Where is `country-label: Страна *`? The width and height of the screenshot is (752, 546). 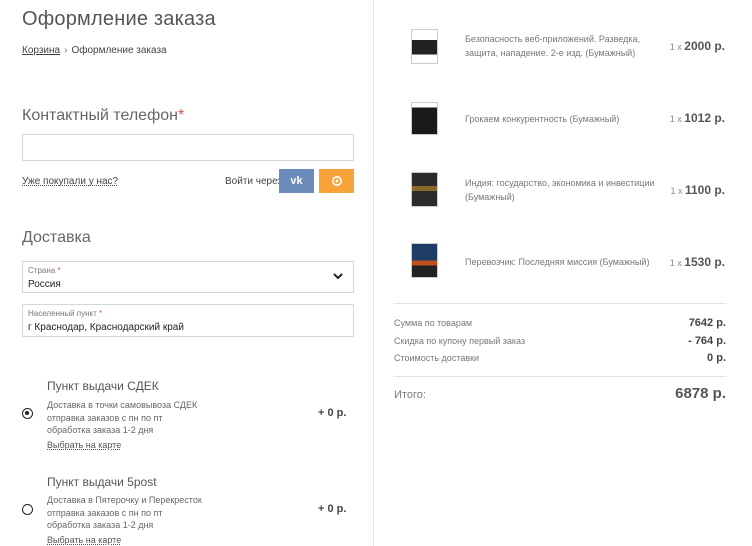
country-label: Страна * is located at coordinates (44, 270).